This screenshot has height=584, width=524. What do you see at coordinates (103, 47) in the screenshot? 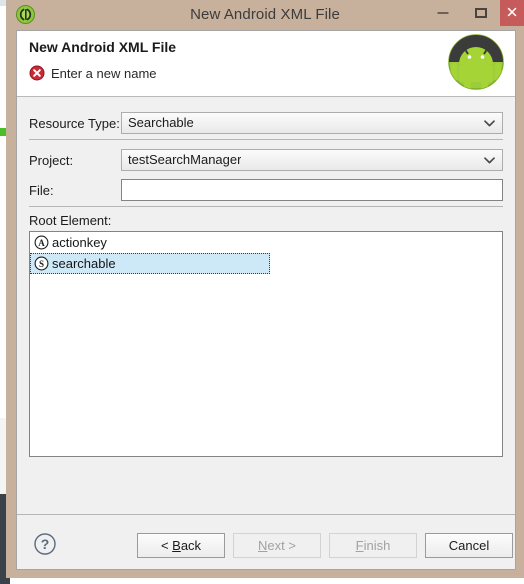
I see `page-title: New Android XML File` at bounding box center [103, 47].